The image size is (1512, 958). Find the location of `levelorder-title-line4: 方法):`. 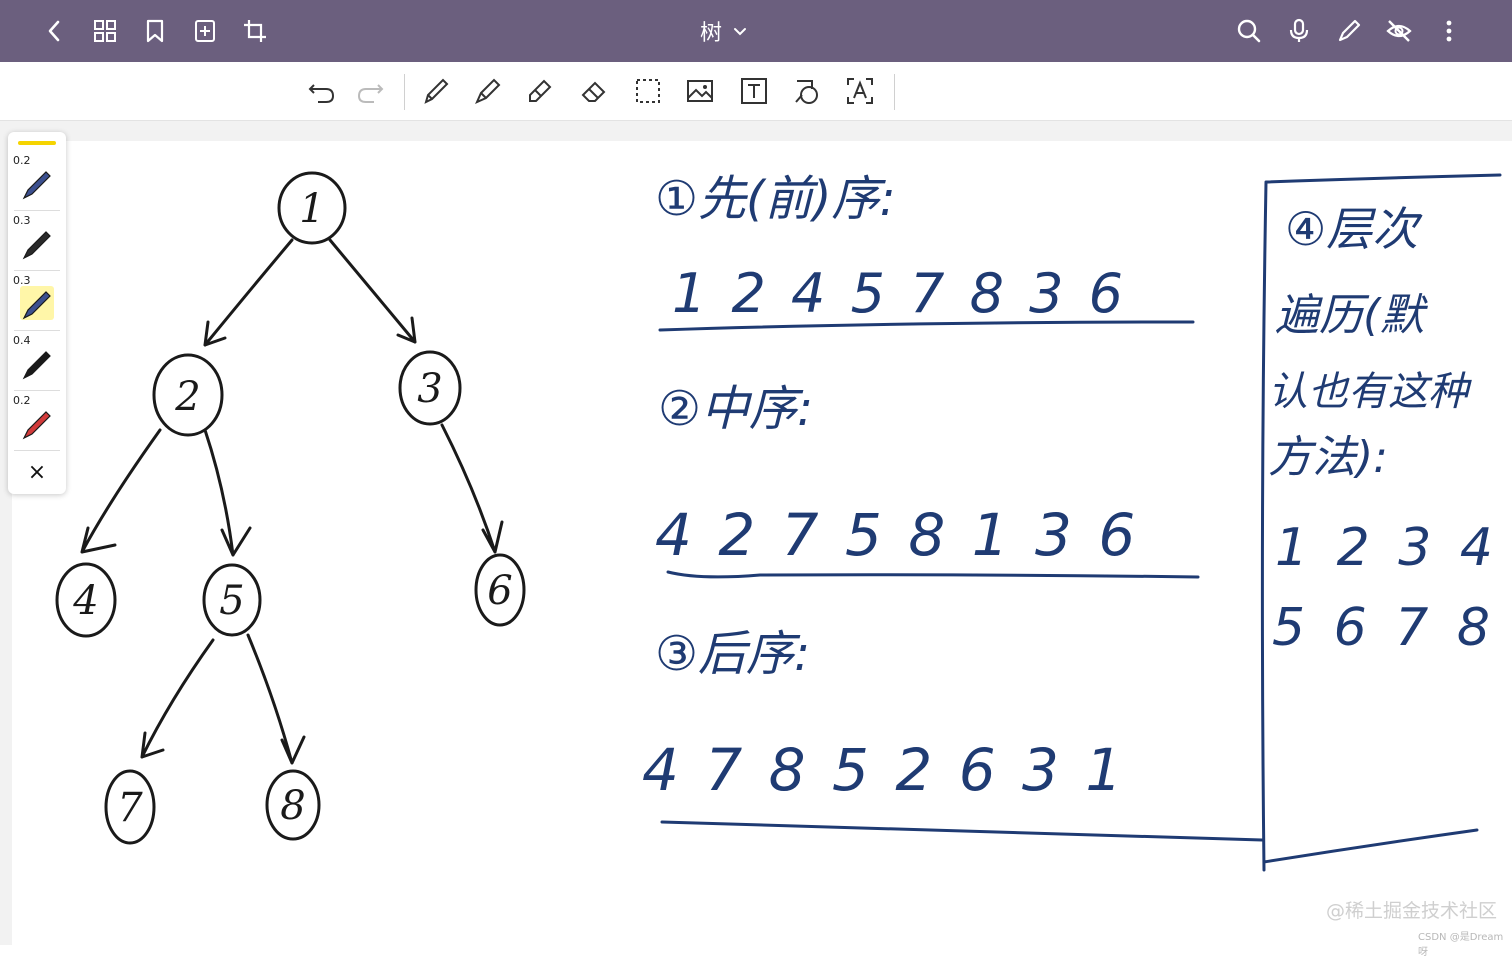

levelorder-title-line4: 方法): is located at coordinates (1328, 457).